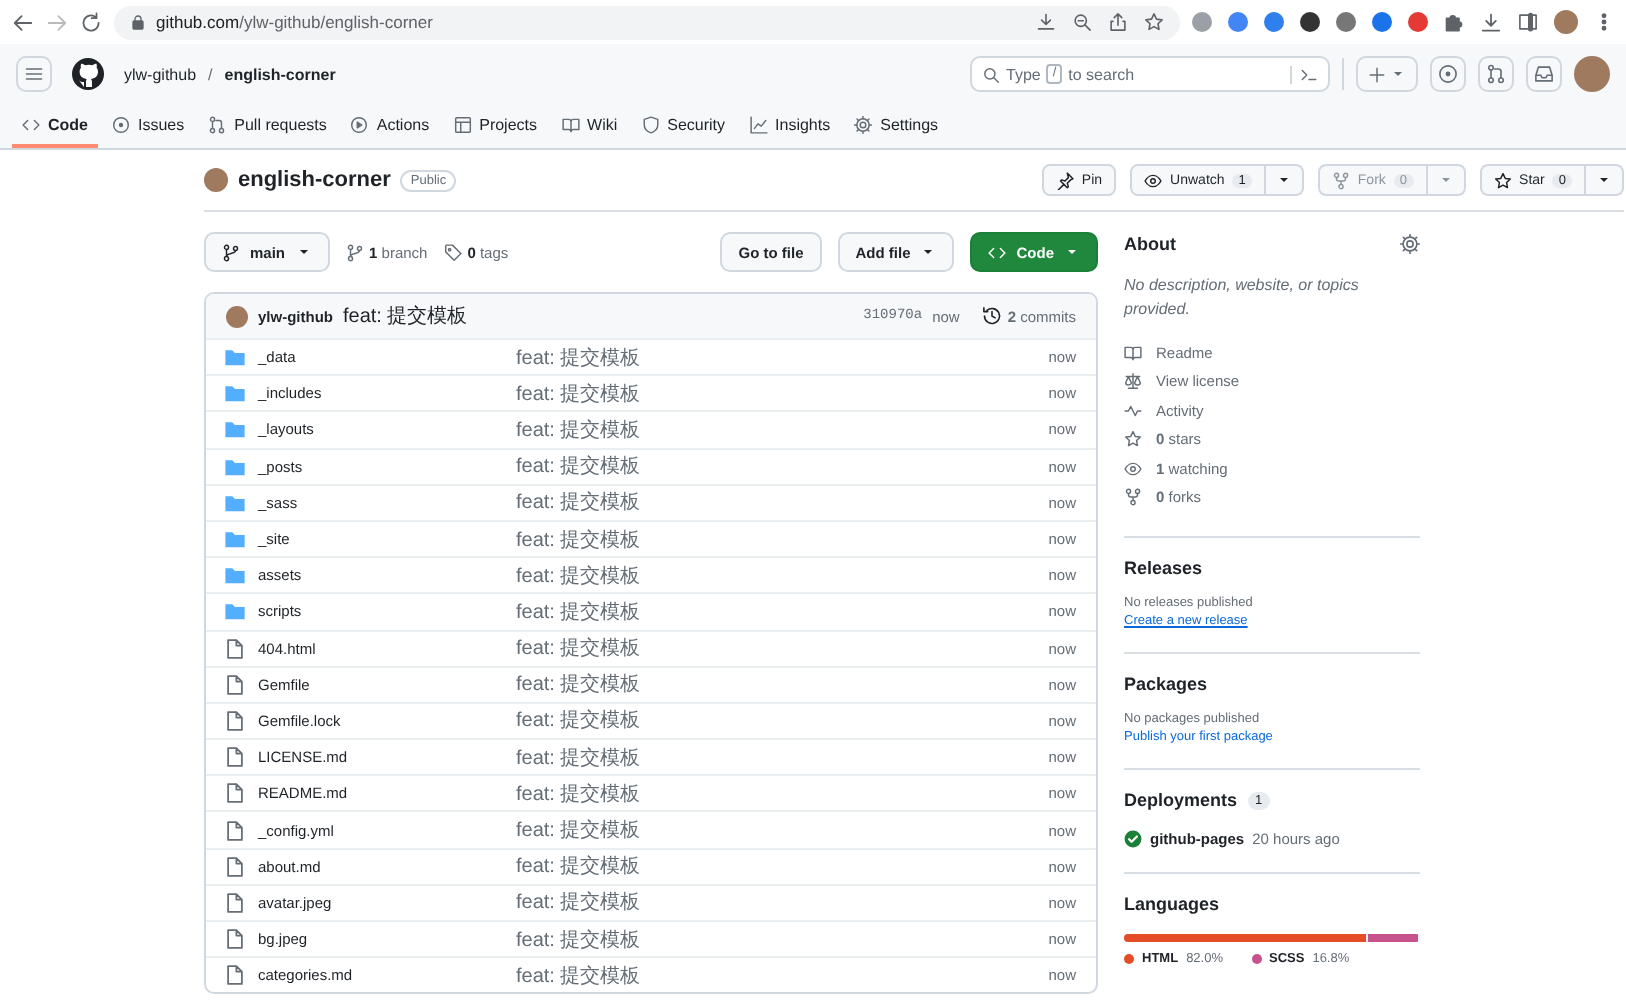 The height and width of the screenshot is (1000, 1626). I want to click on section-title: Languages, so click(1172, 904).